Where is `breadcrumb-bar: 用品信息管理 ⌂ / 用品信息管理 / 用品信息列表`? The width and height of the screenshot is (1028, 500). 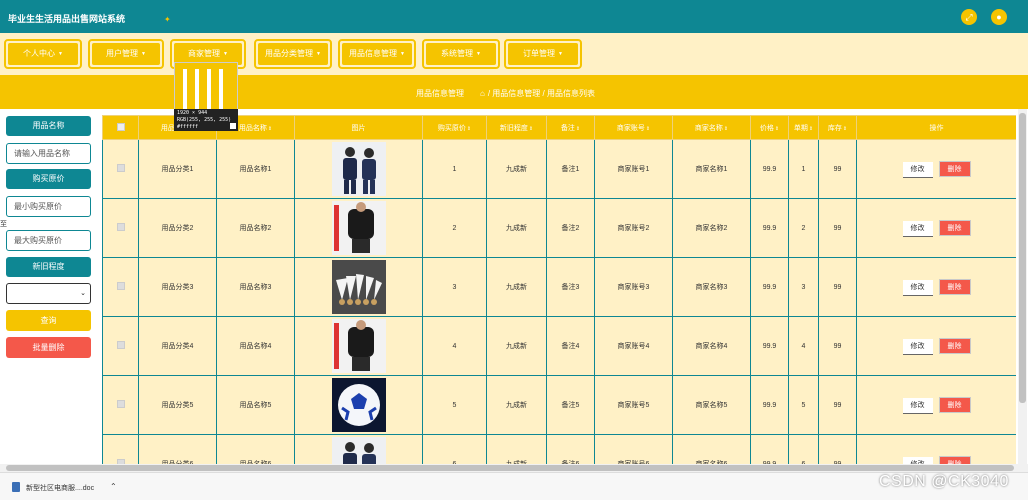
breadcrumb-bar: 用品信息管理 ⌂ / 用品信息管理 / 用品信息列表 is located at coordinates (514, 92).